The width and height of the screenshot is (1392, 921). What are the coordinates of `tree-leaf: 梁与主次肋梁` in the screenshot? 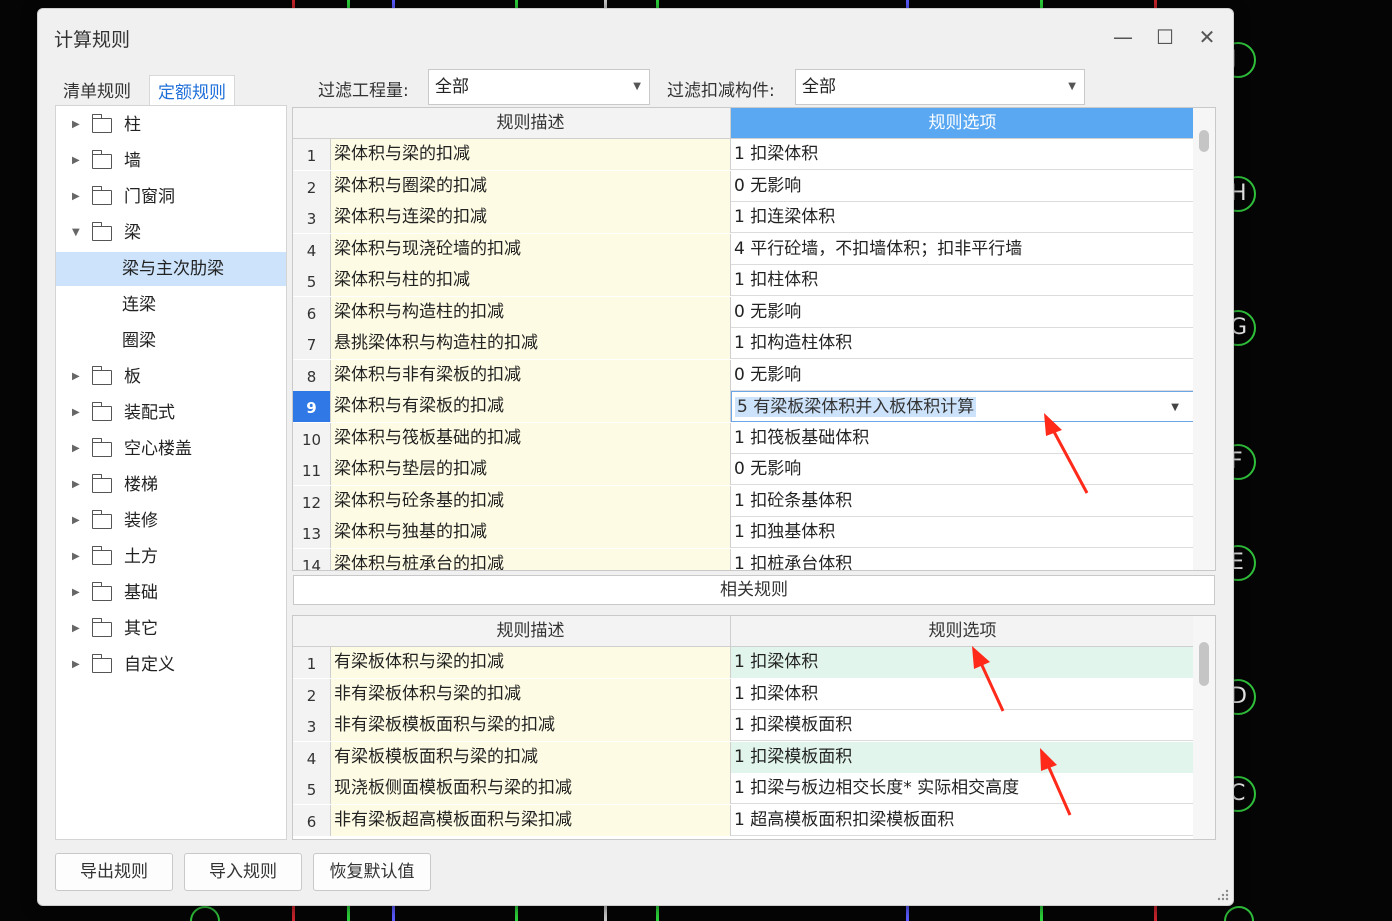 It's located at (171, 269).